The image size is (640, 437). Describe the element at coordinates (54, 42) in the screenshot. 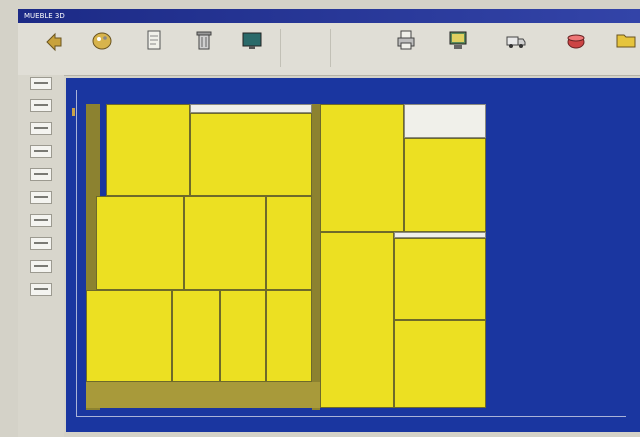

I see `back-icon` at that location.